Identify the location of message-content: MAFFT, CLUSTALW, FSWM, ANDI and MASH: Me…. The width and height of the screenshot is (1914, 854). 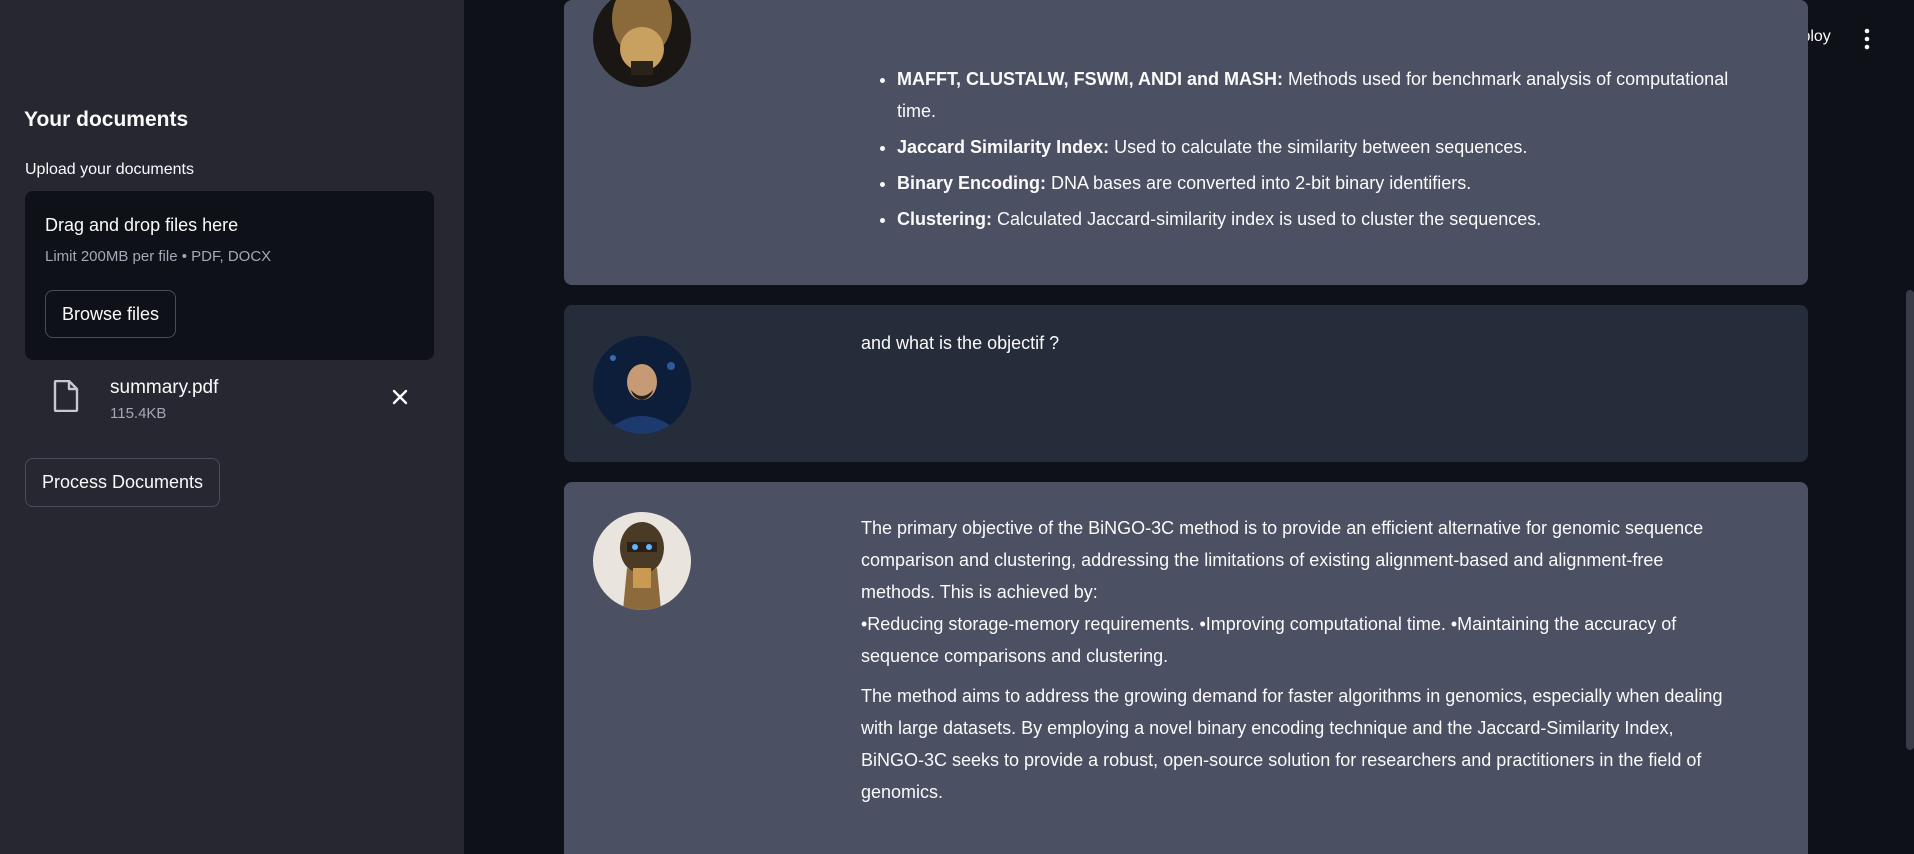
(1301, 151).